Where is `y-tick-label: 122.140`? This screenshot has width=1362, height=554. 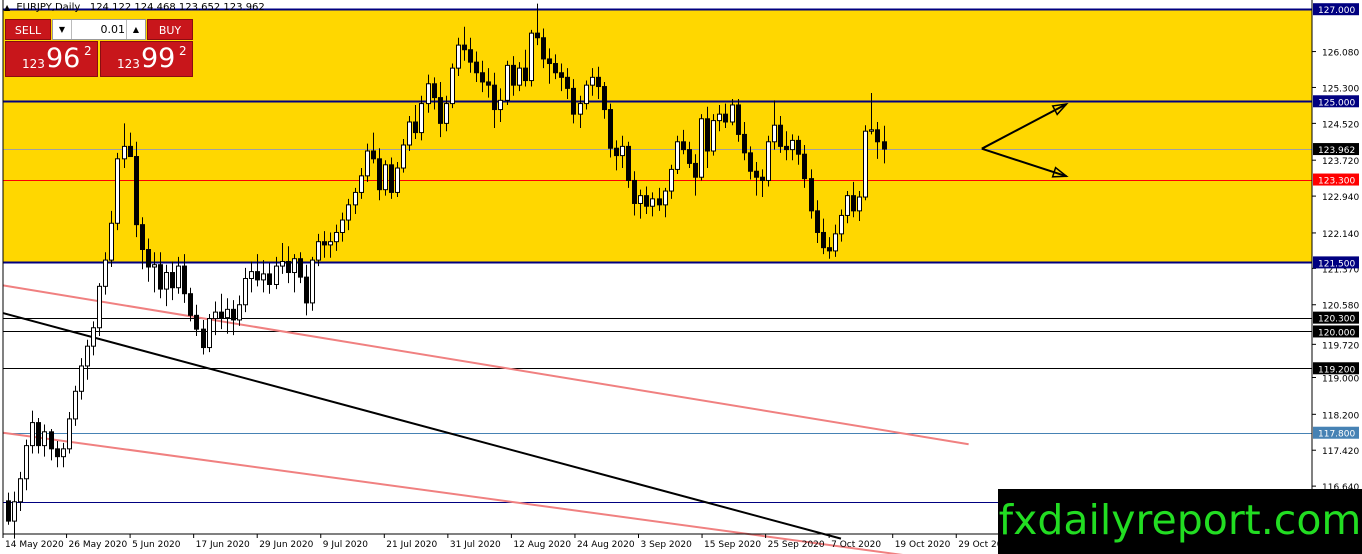 y-tick-label: 122.140 is located at coordinates (1340, 235).